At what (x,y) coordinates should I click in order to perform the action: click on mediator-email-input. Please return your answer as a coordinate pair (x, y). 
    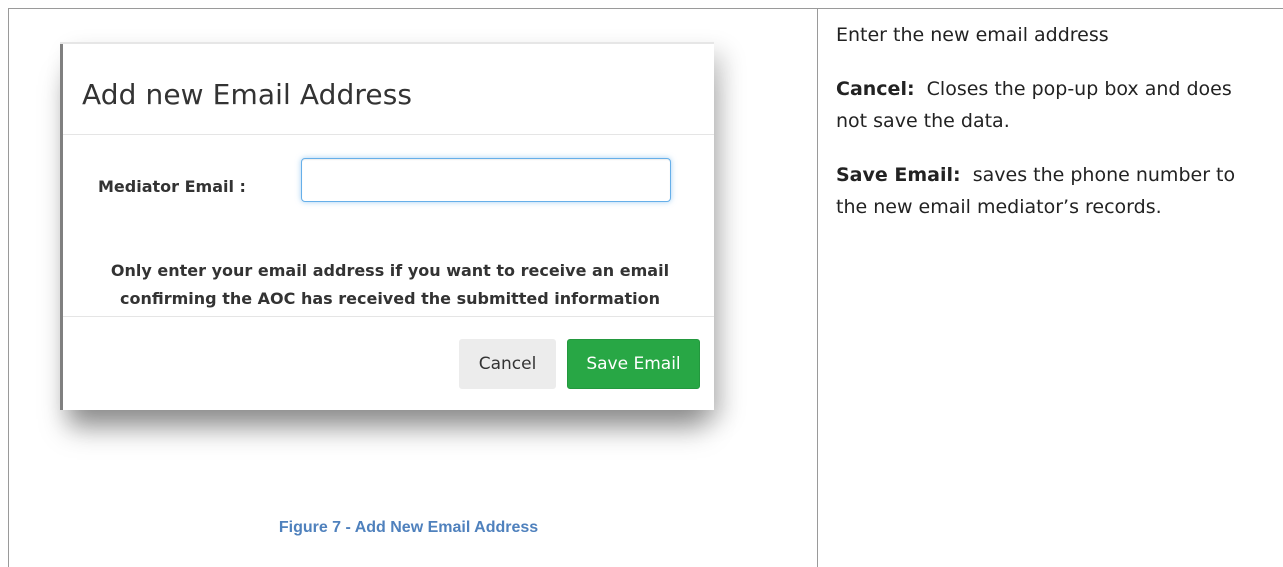
    Looking at the image, I should click on (486, 180).